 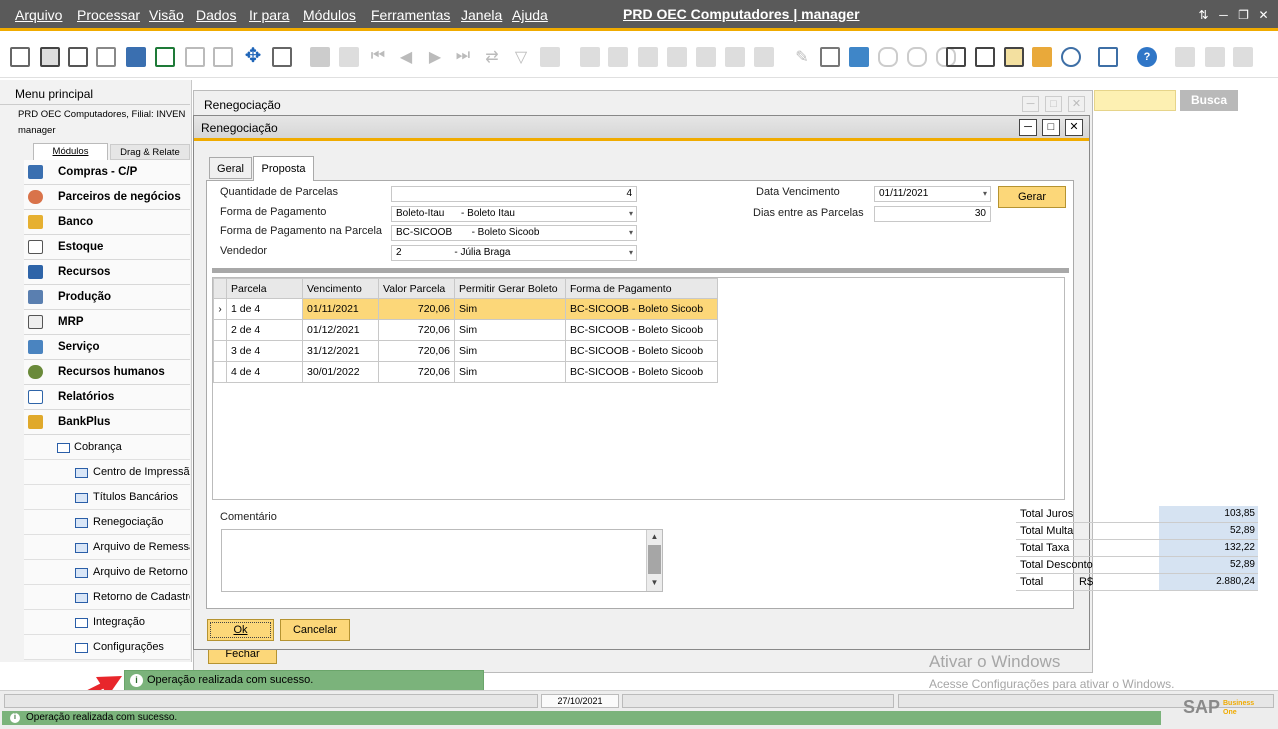 I want to click on back-close-icon: ✕, so click(x=1076, y=104).